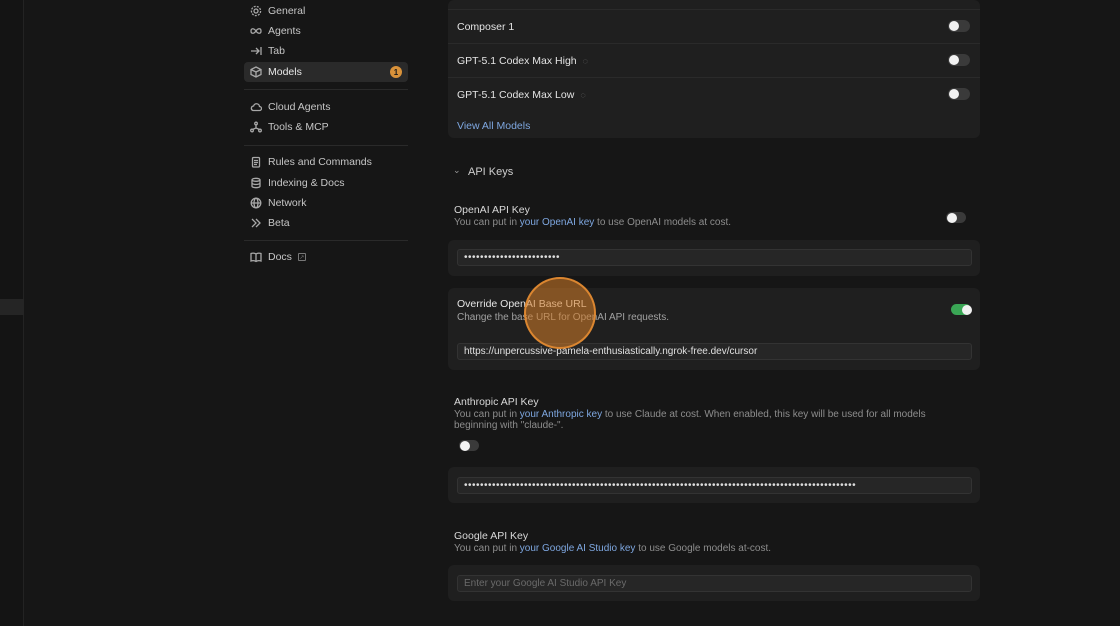  I want to click on sidebar-item-label: Beta, so click(279, 223).